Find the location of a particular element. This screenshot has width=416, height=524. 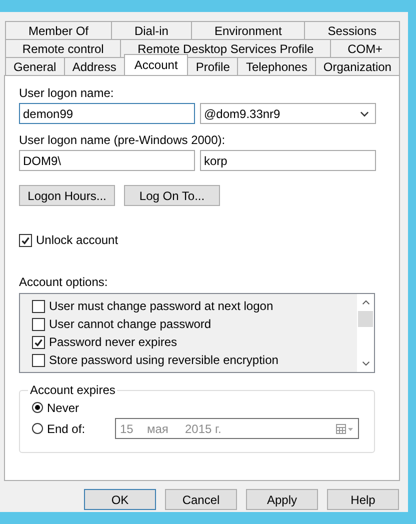

option-label: User must change password at next logon is located at coordinates (161, 306).